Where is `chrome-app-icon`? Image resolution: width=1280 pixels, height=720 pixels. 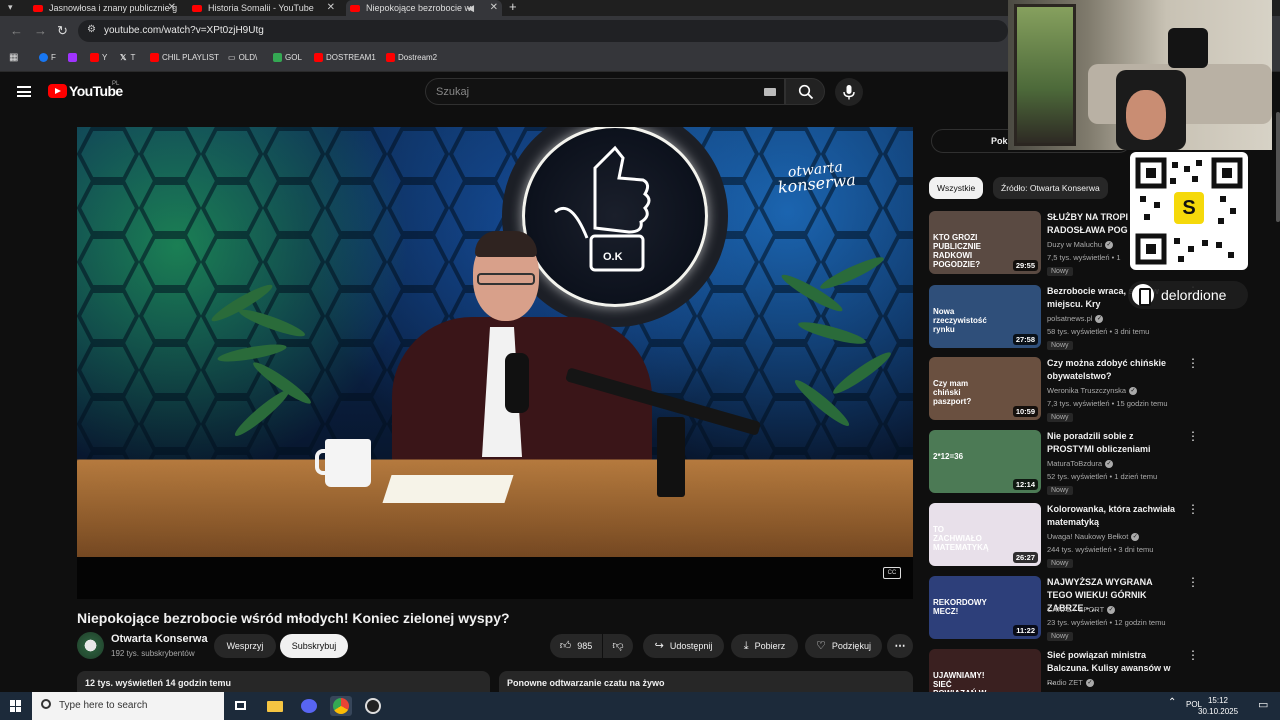
chrome-app-icon is located at coordinates (341, 706).